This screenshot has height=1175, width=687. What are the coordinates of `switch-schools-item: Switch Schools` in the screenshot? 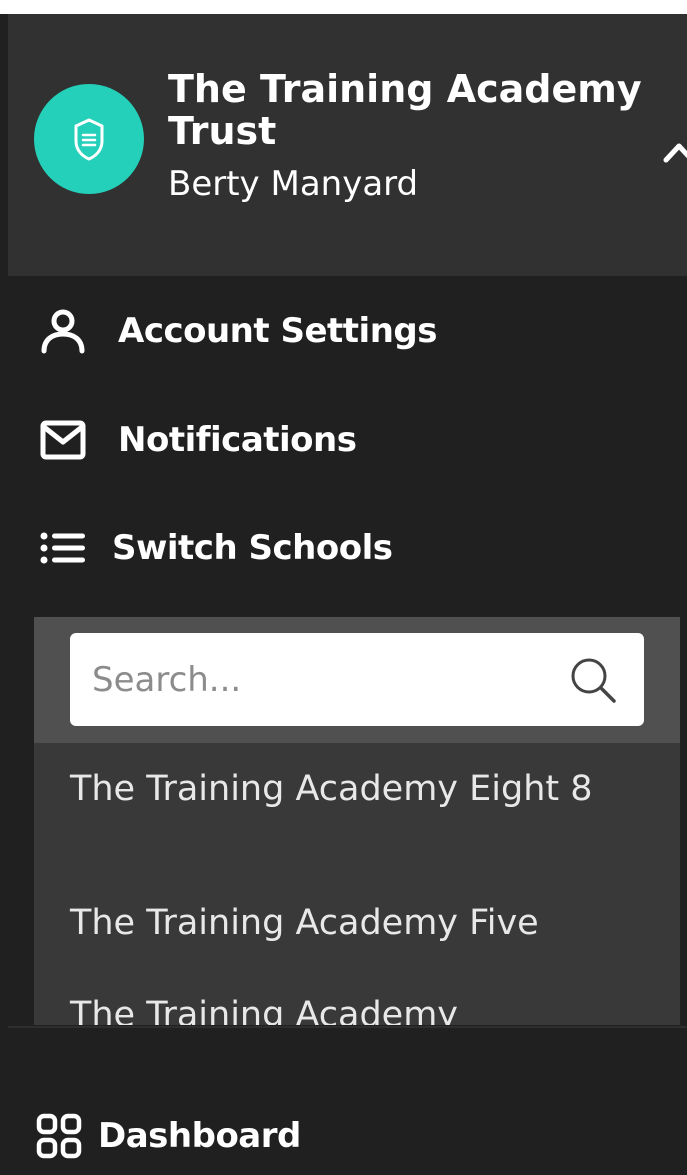 It's located at (216, 548).